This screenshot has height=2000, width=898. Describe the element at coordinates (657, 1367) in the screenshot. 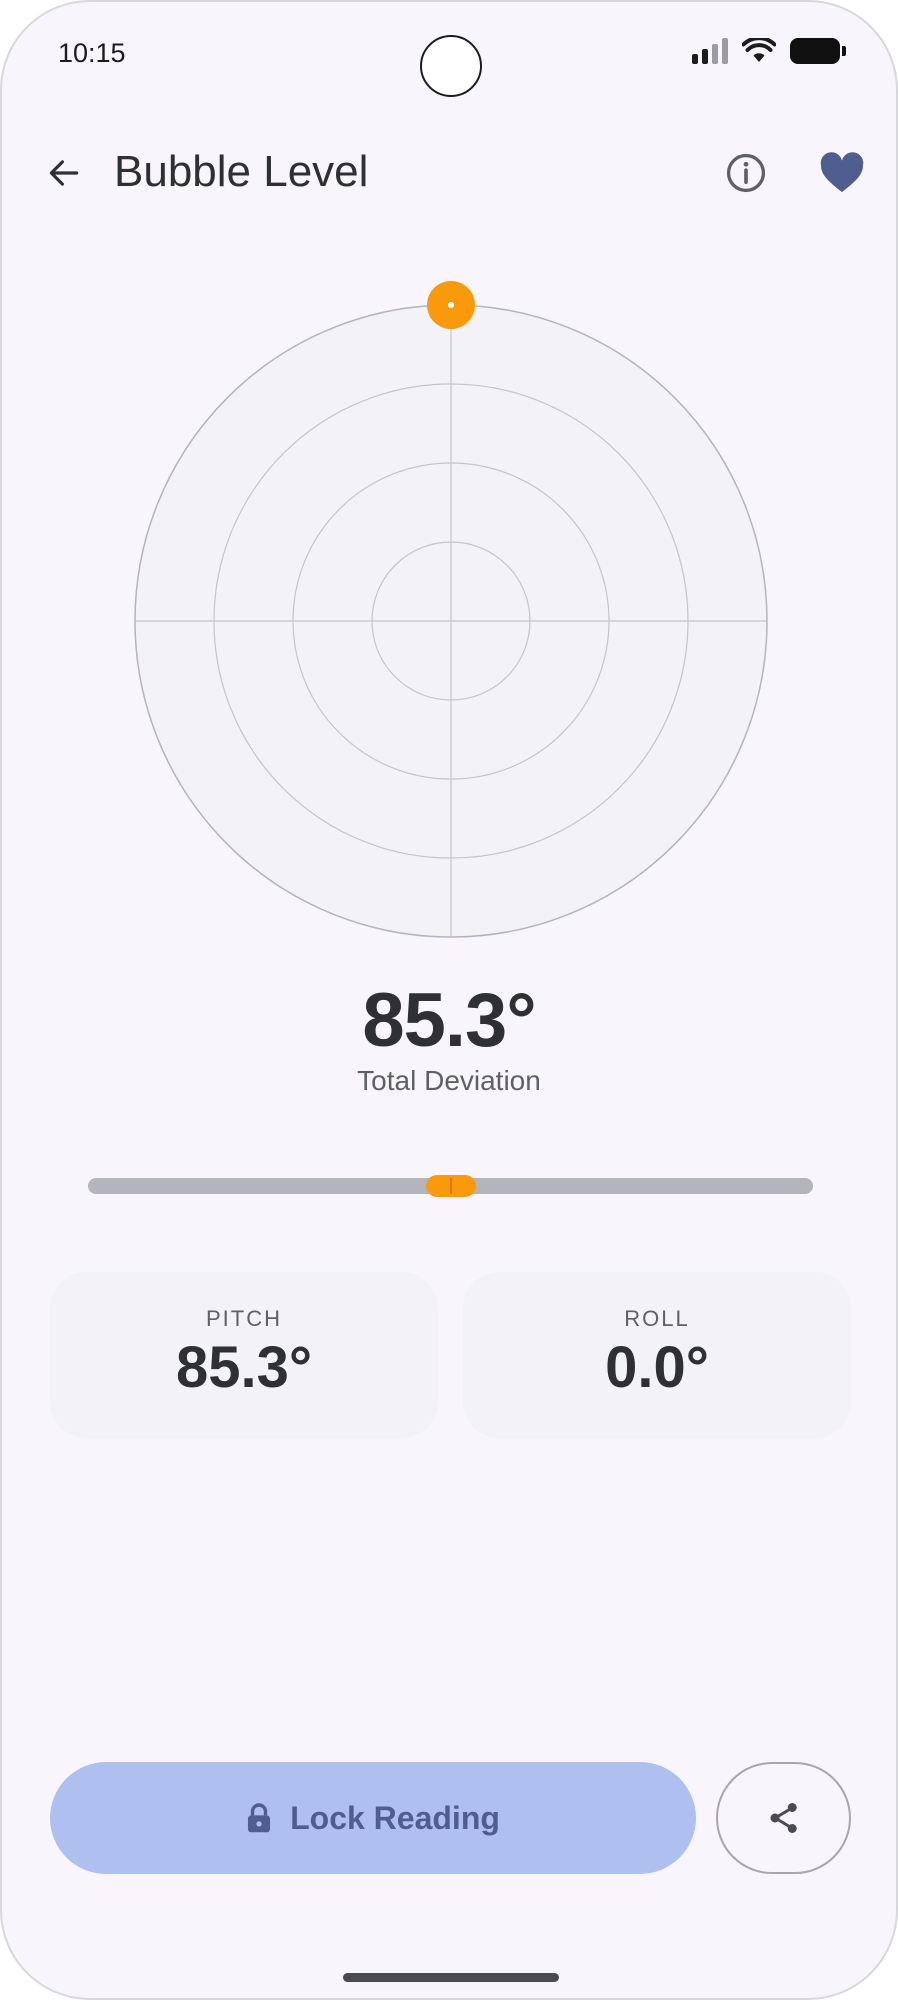

I see `roll-value: 0.0°` at that location.